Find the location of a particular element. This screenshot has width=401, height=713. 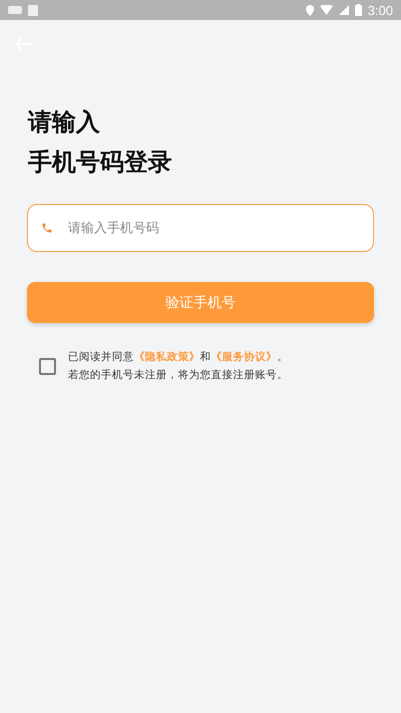

page-title: 请输入 is located at coordinates (64, 122).